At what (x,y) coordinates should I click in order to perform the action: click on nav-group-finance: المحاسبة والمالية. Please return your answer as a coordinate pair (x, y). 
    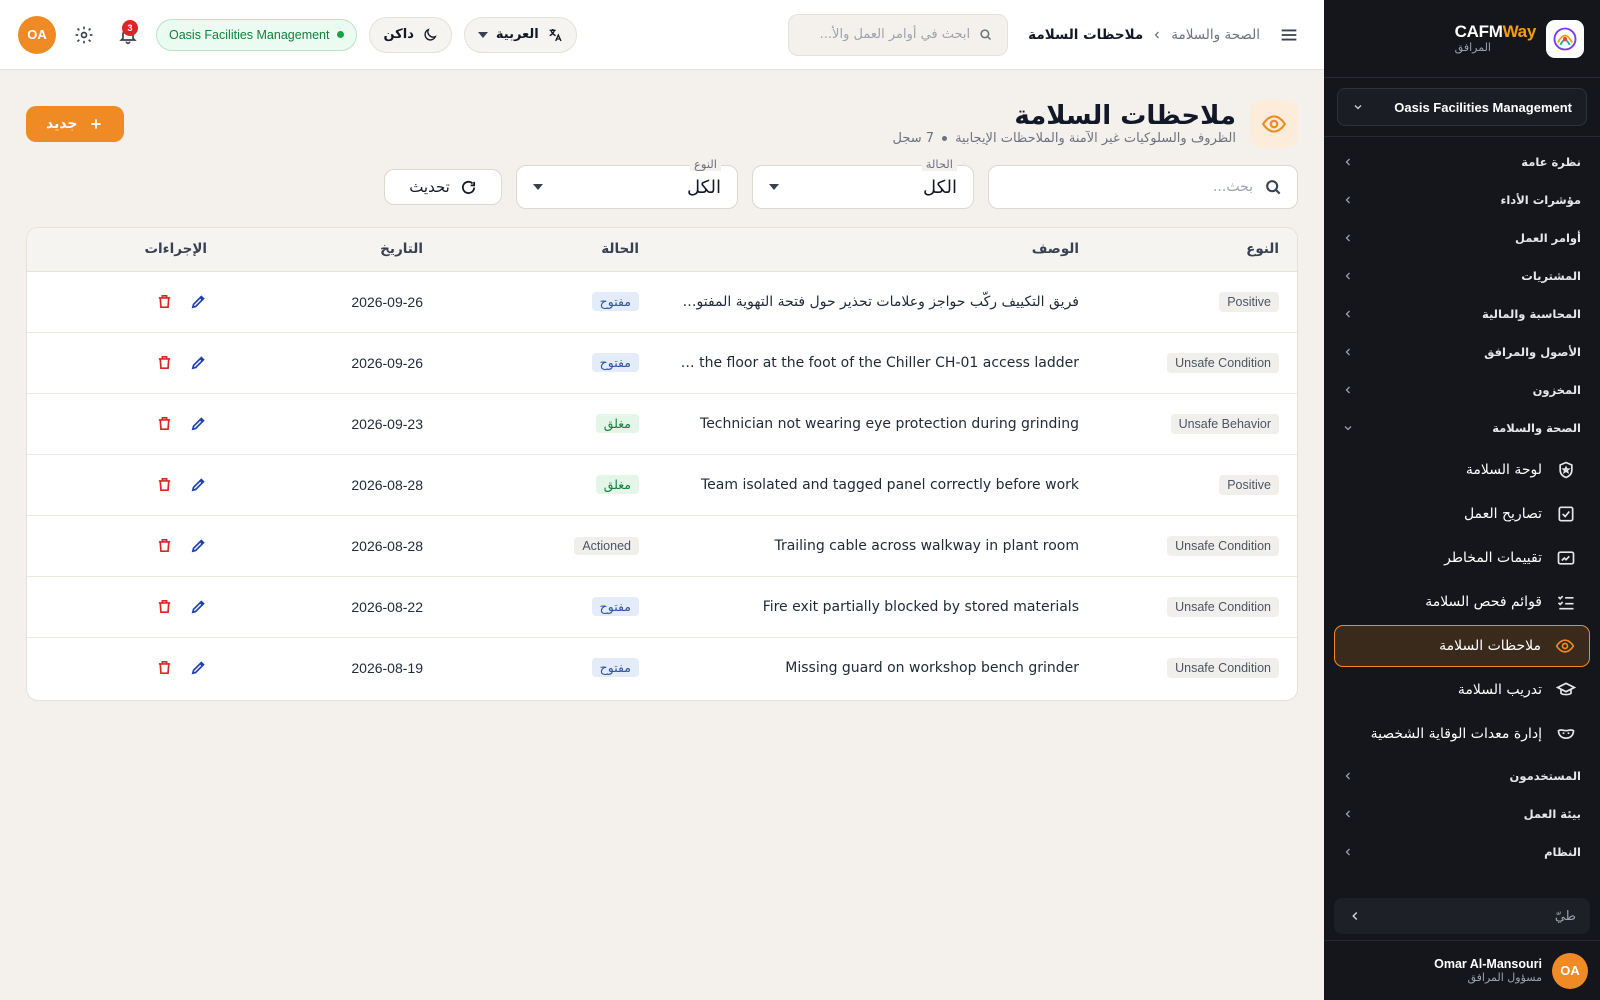
    Looking at the image, I should click on (1462, 314).